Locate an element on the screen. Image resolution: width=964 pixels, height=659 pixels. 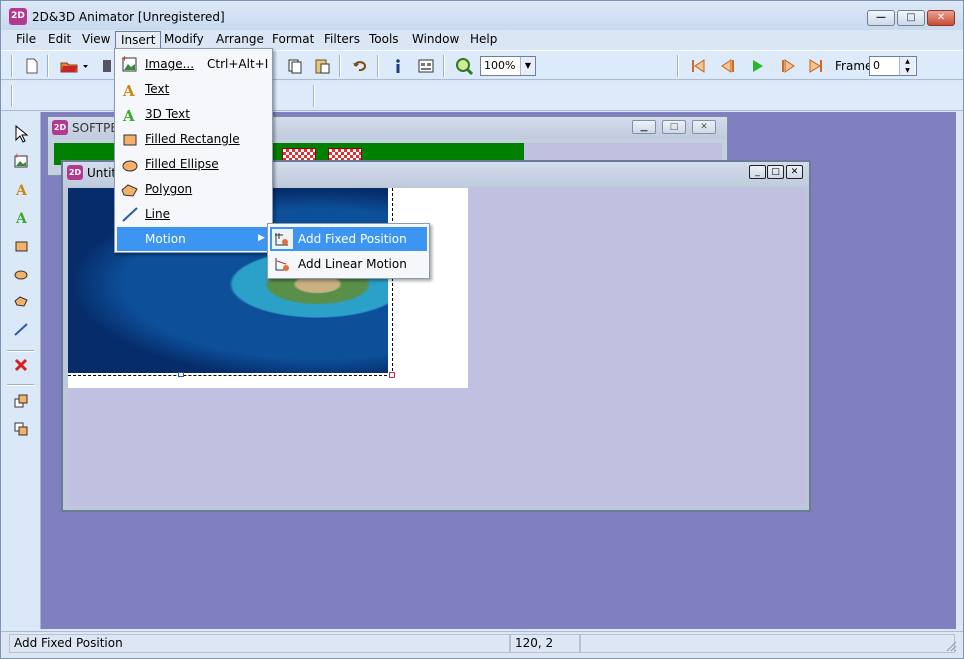
menu-modify: Modify is located at coordinates (184, 40).